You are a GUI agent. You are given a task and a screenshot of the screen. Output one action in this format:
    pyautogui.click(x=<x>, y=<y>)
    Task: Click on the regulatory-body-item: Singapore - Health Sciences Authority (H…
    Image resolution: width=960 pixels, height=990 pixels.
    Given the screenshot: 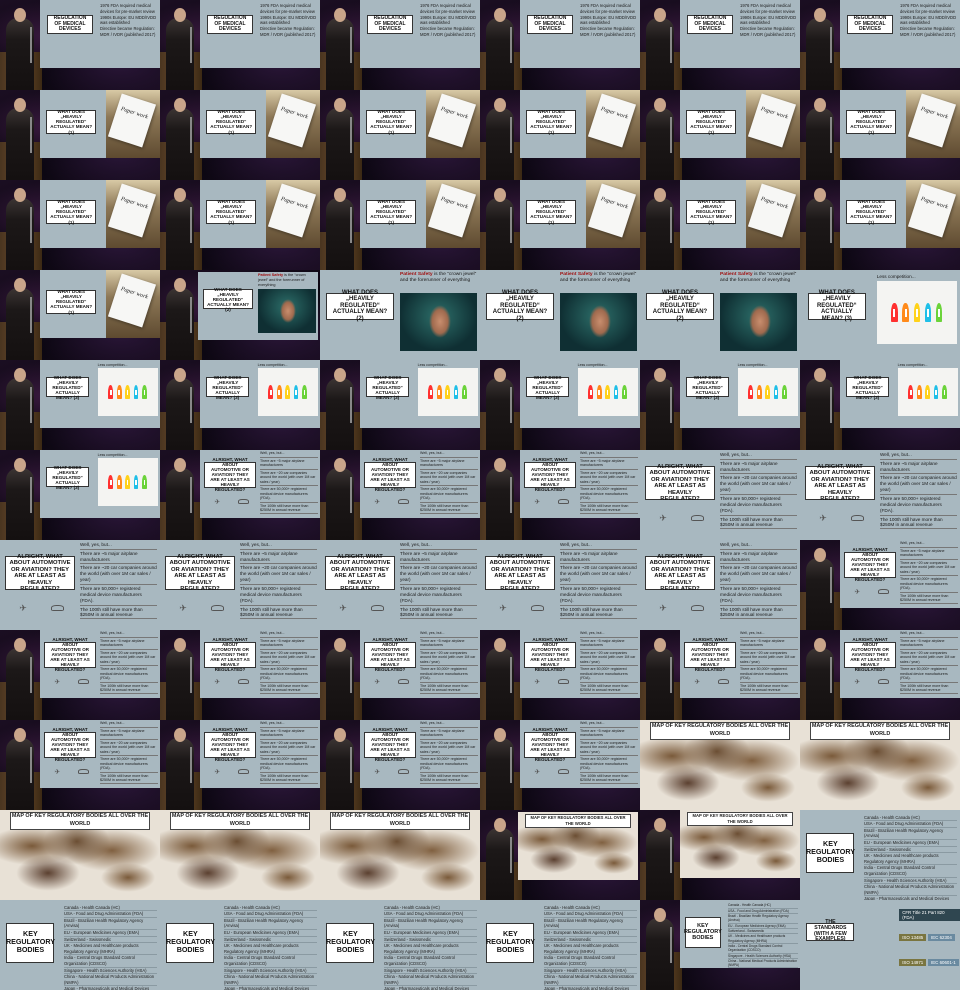 What is the action you would take?
    pyautogui.click(x=590, y=971)
    